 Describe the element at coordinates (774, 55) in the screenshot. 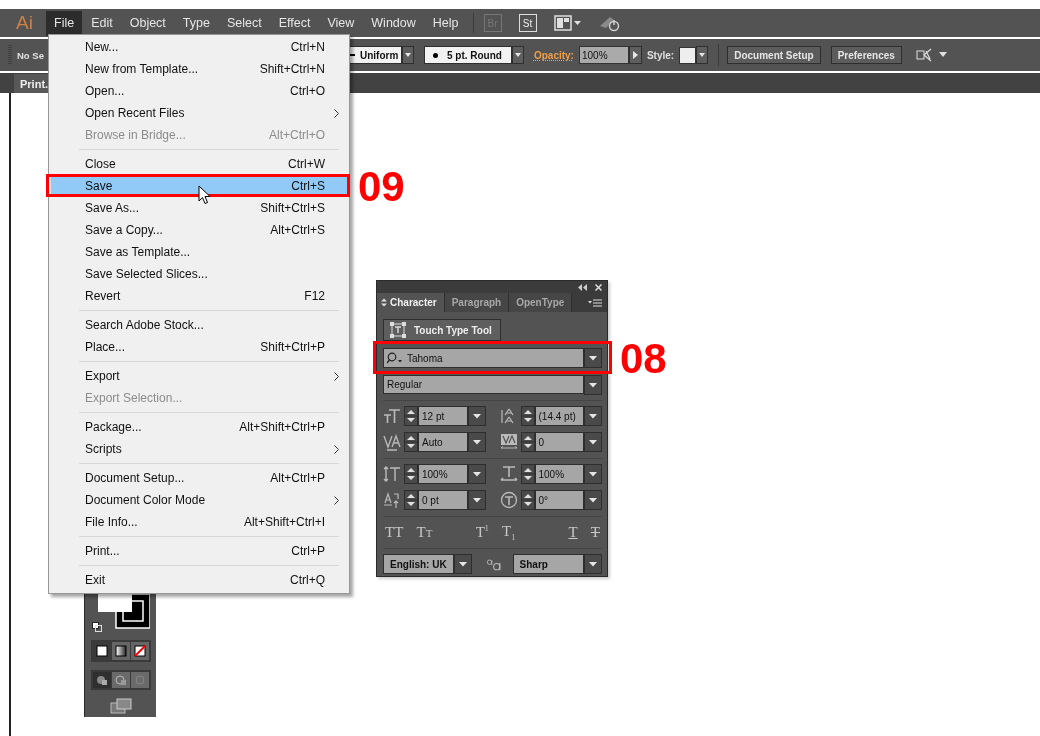

I see `toolbar-button: Document Setup` at that location.